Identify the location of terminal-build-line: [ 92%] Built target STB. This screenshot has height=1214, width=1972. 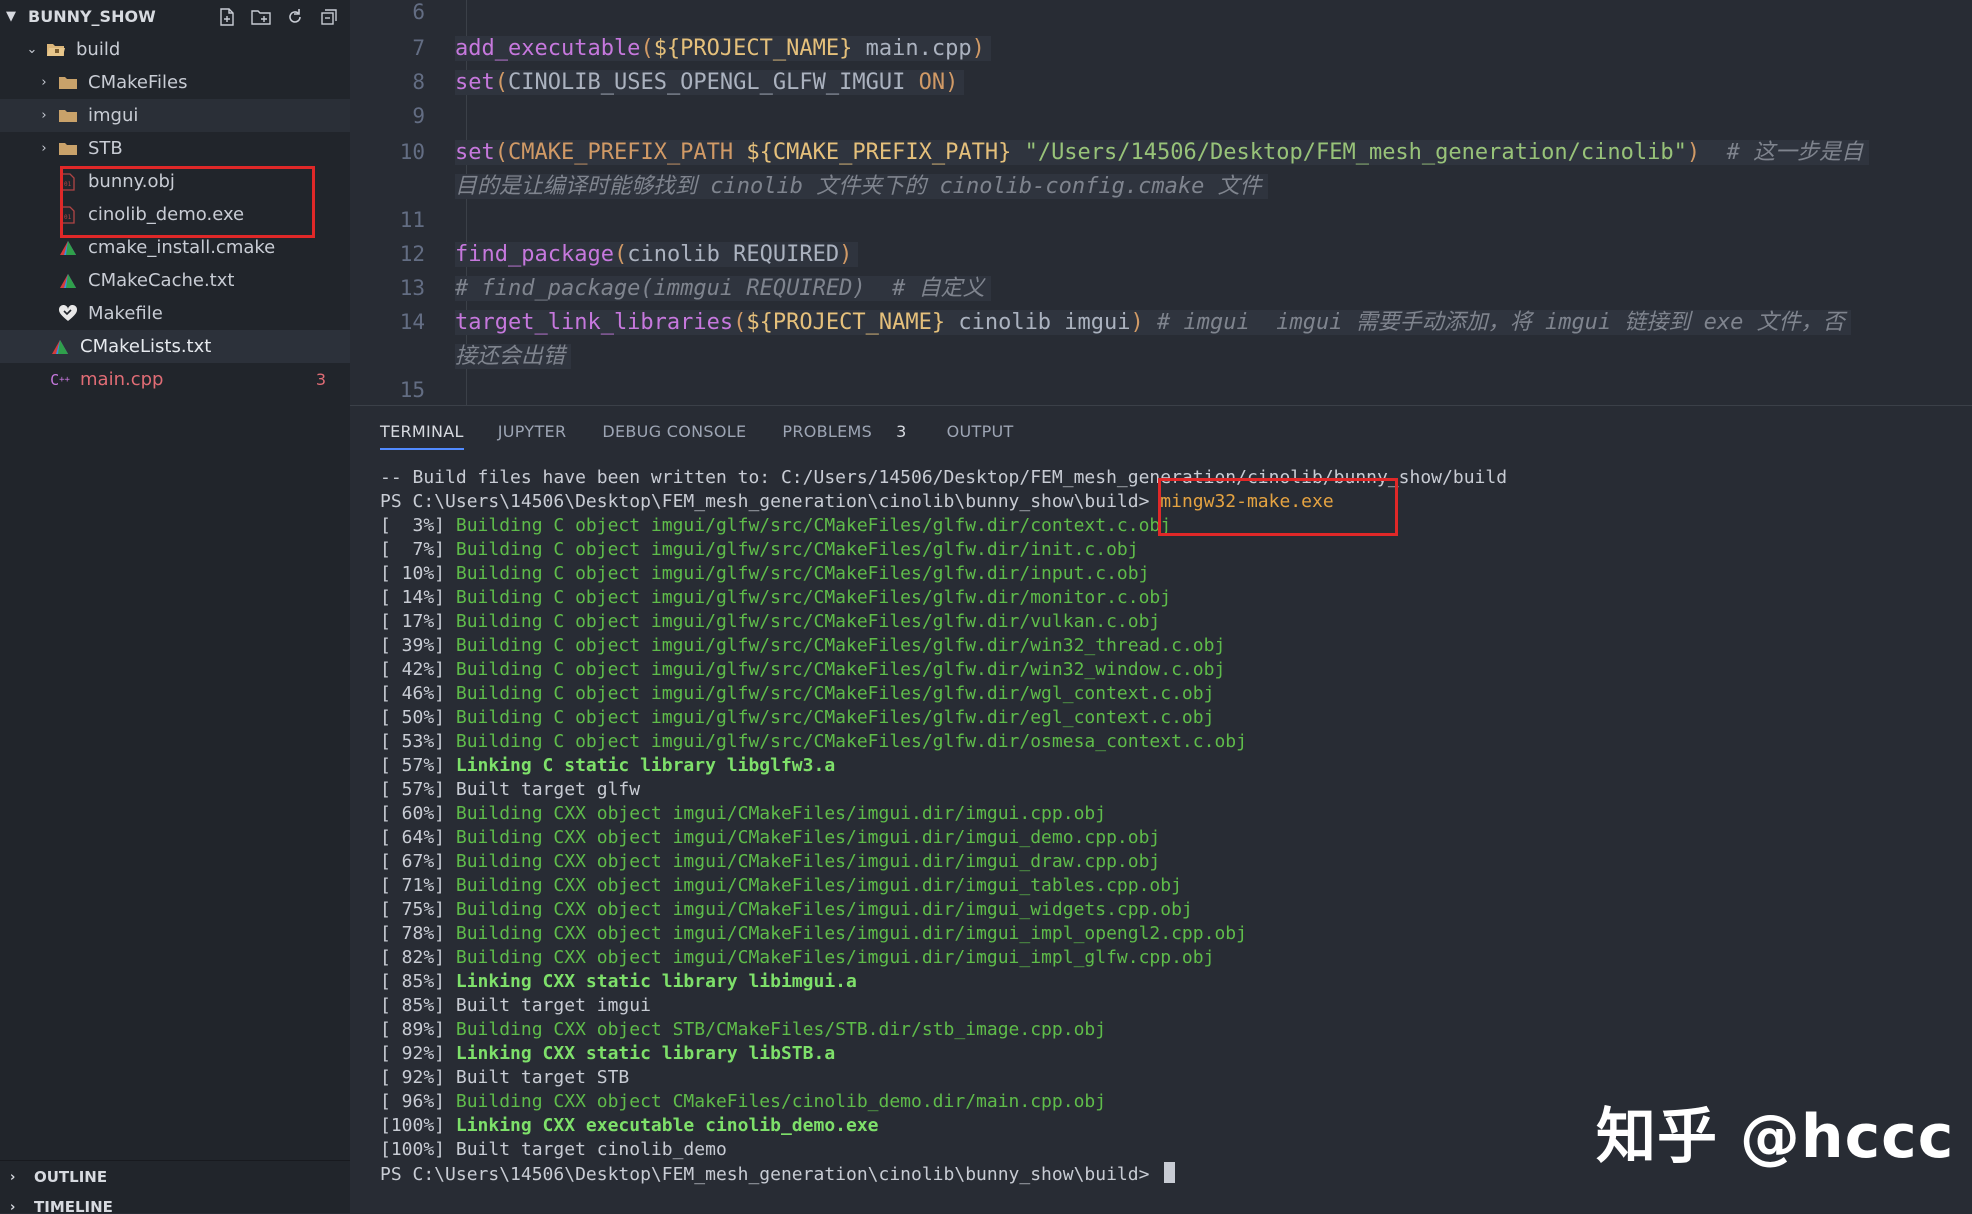
(1171, 1078).